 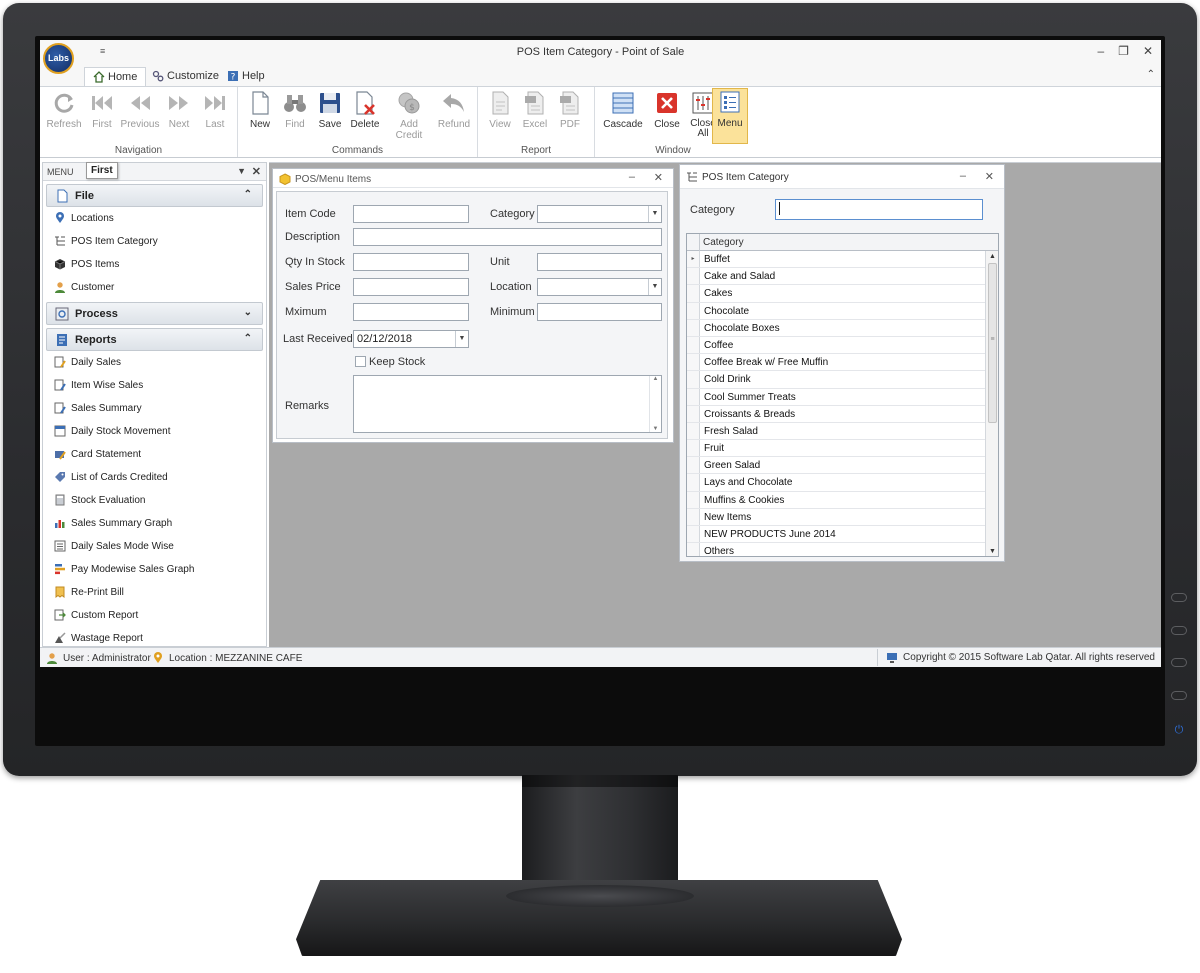 What do you see at coordinates (500, 110) in the screenshot?
I see `view-button: View` at bounding box center [500, 110].